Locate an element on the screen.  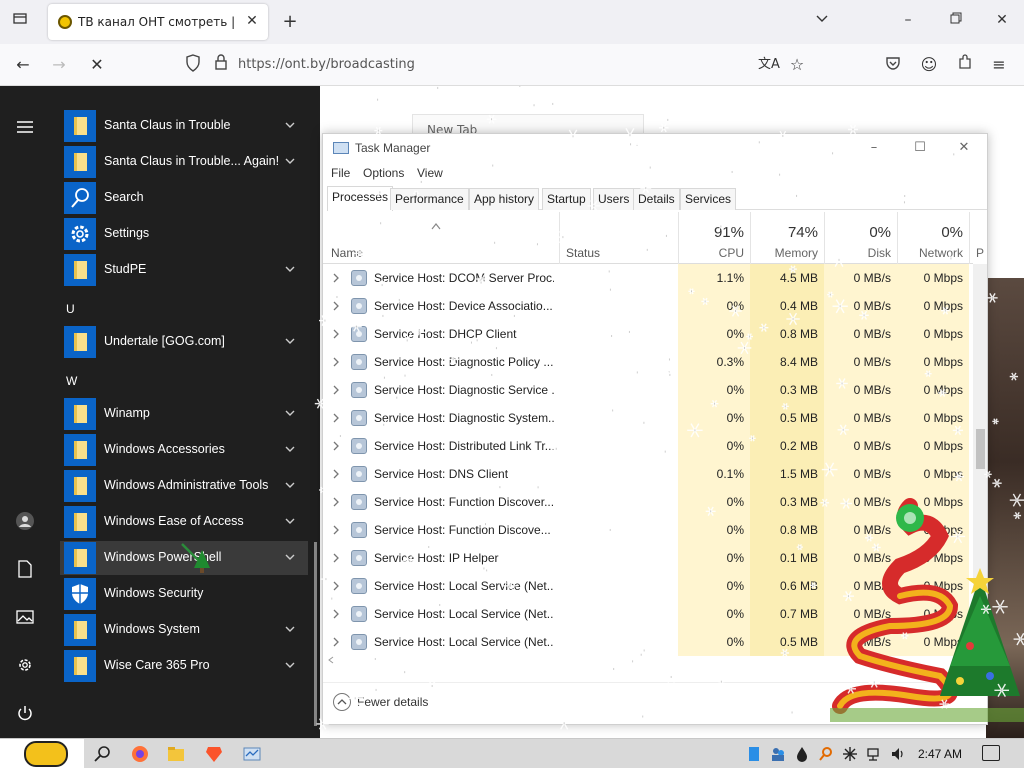
search-tray-icon is located at coordinates (826, 754).